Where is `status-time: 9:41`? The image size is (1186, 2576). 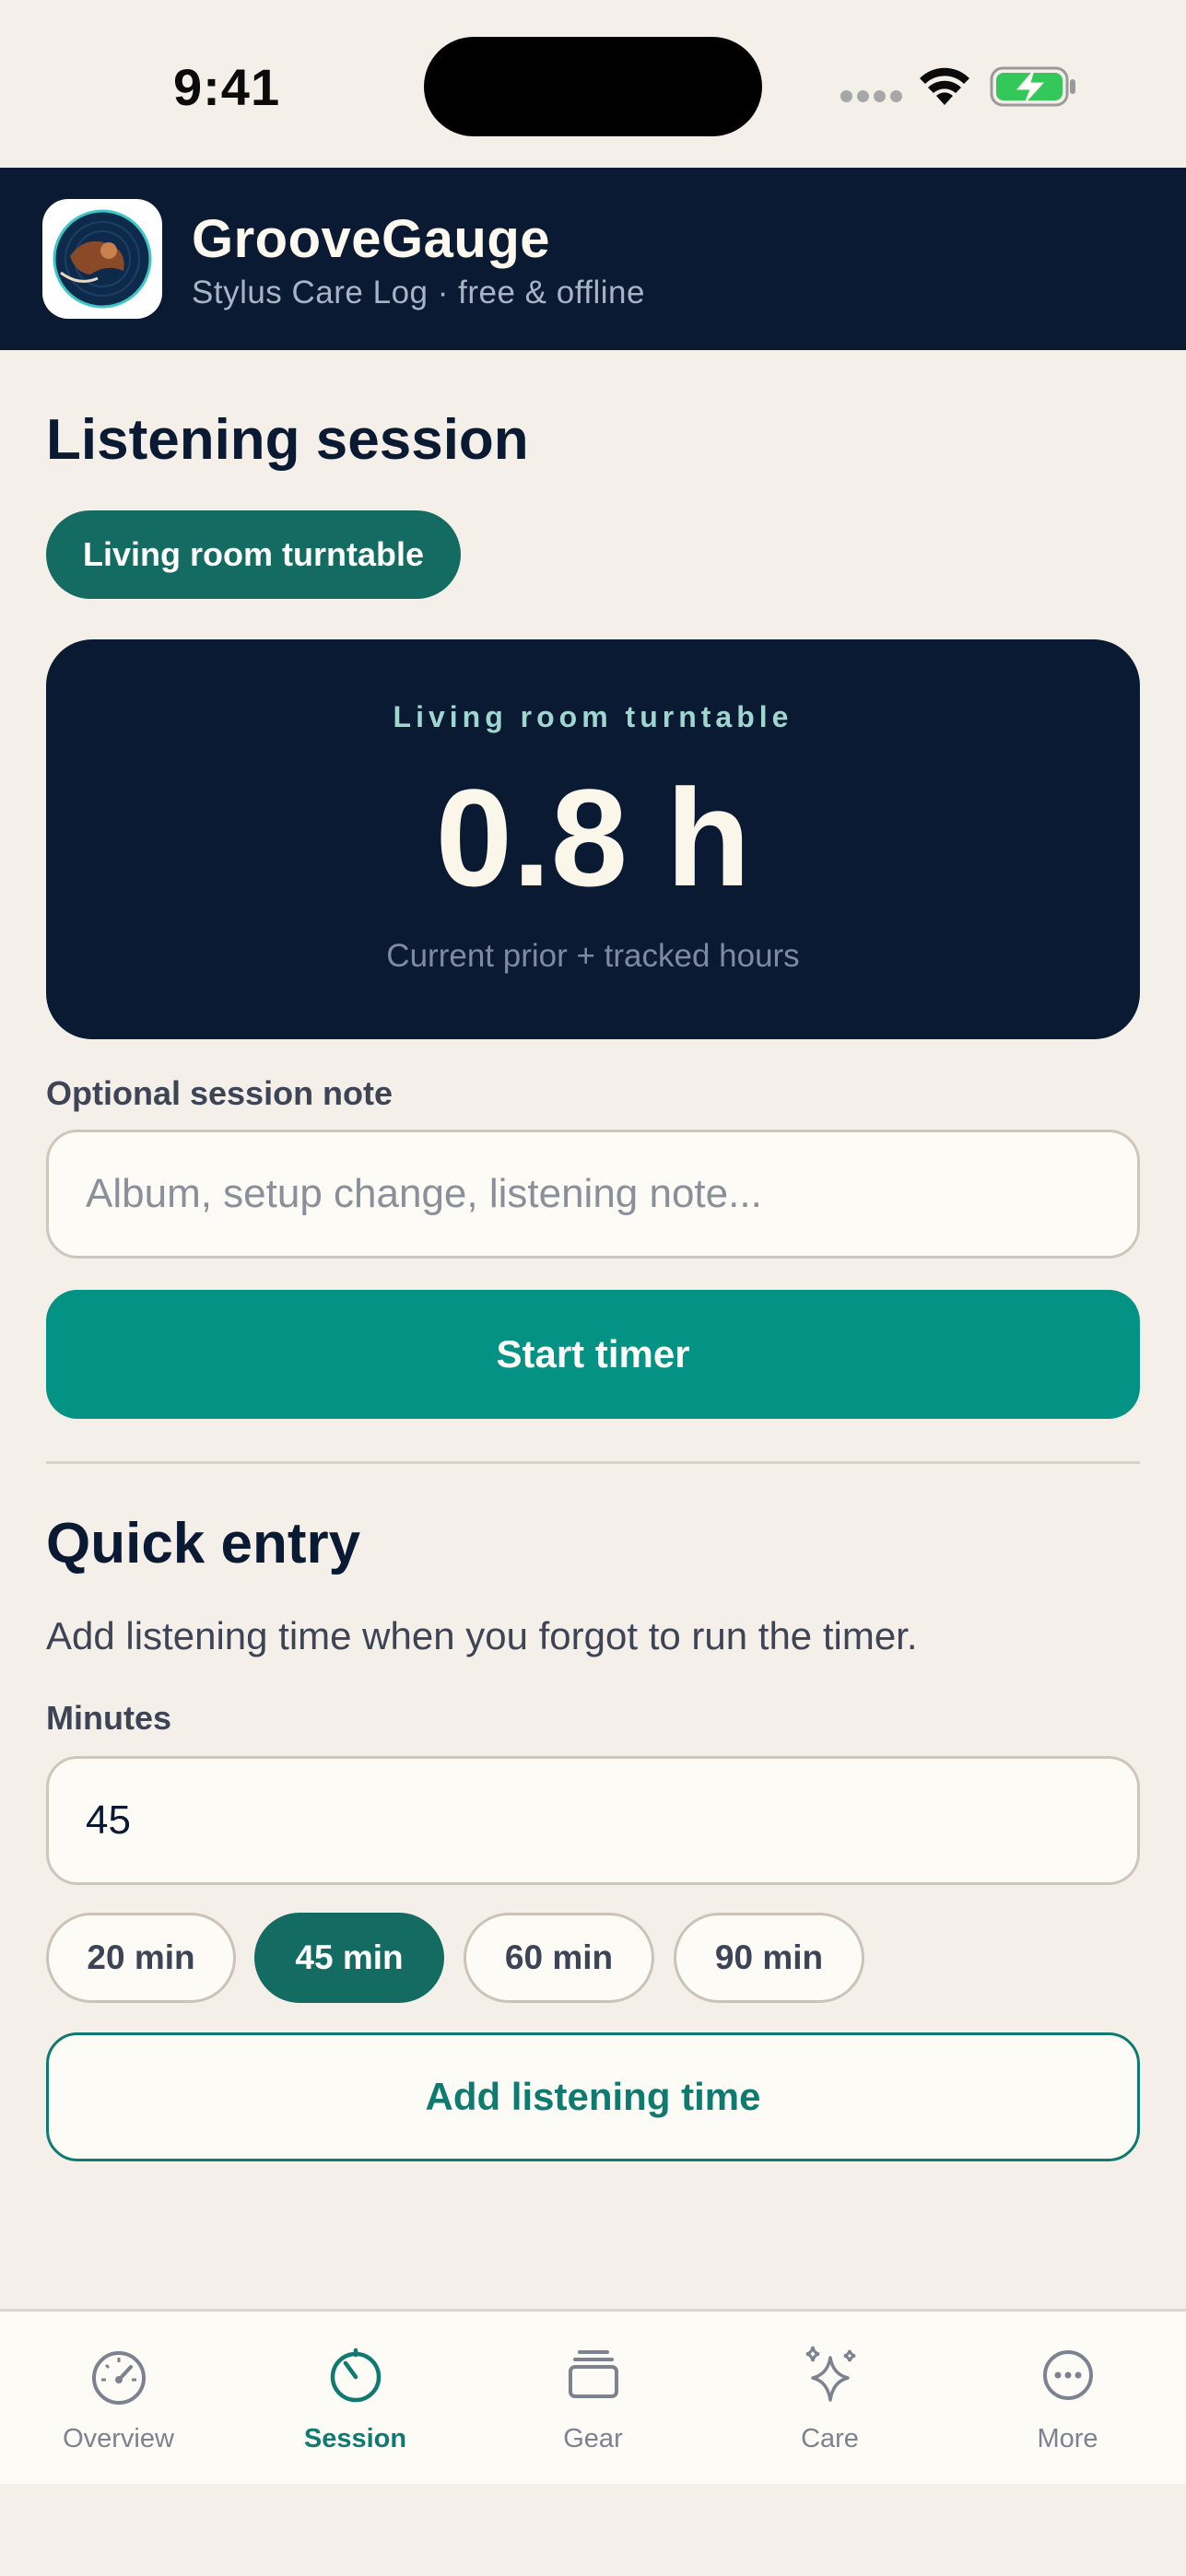 status-time: 9:41 is located at coordinates (227, 87).